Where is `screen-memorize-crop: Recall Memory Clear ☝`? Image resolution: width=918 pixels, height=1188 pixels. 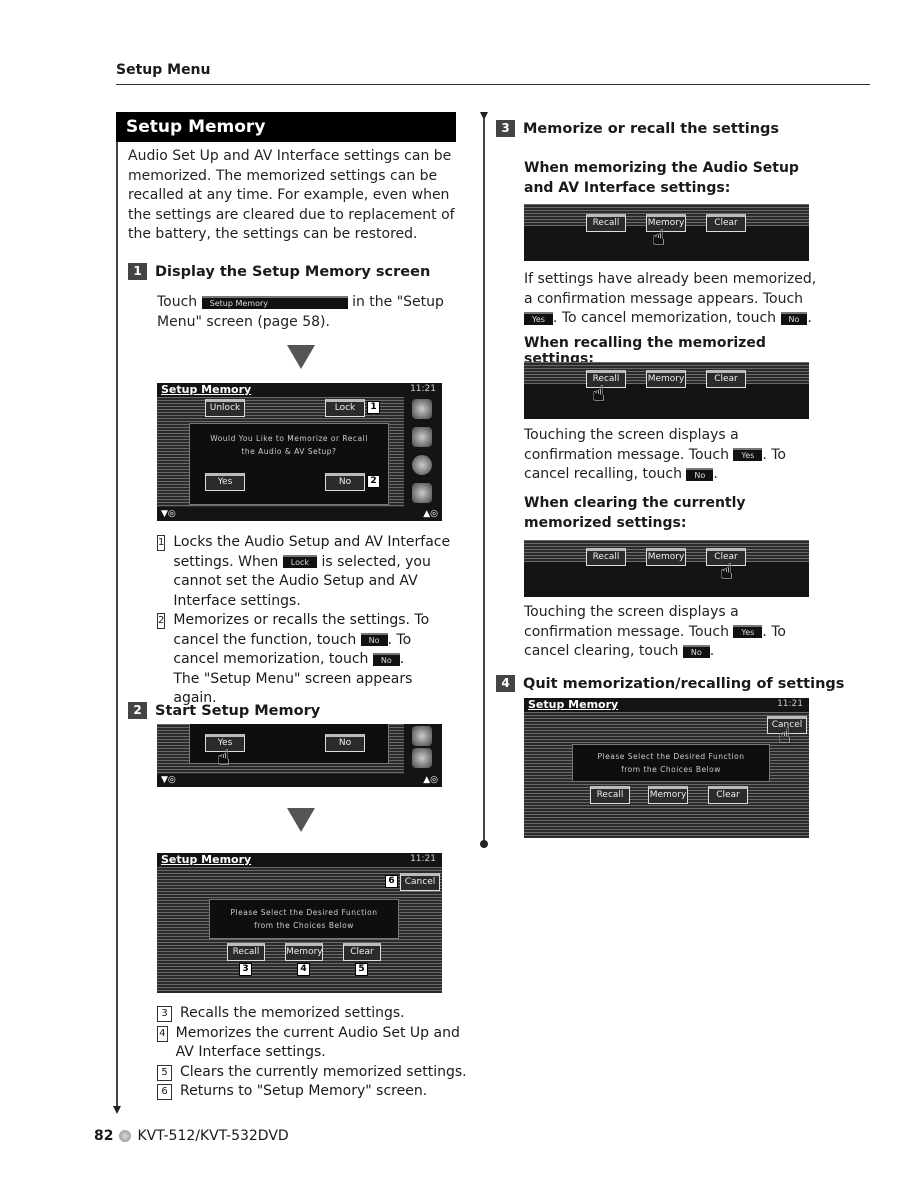
screen-memorize-crop: Recall Memory Clear ☝ is located at coordinates (666, 232).